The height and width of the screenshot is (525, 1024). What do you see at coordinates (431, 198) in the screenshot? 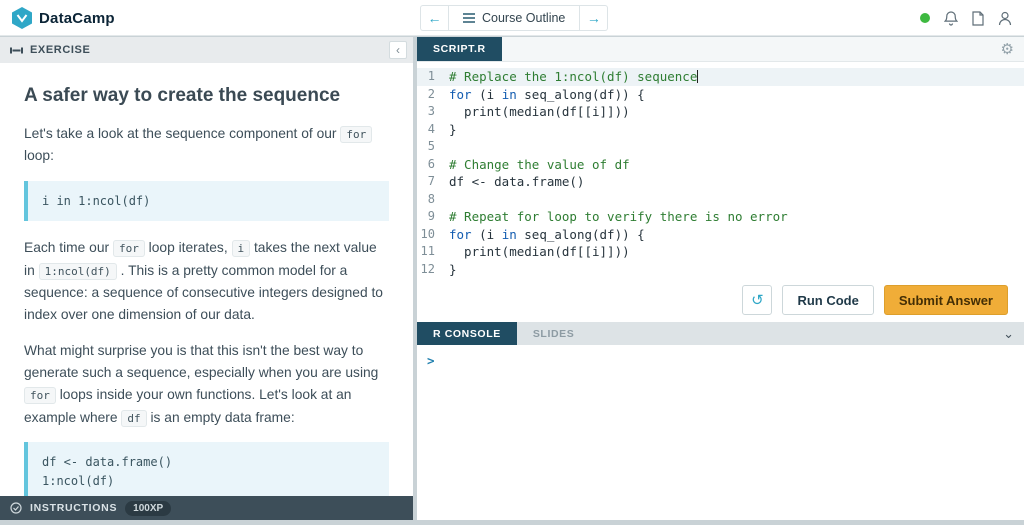
I see `line-number: 8` at bounding box center [431, 198].